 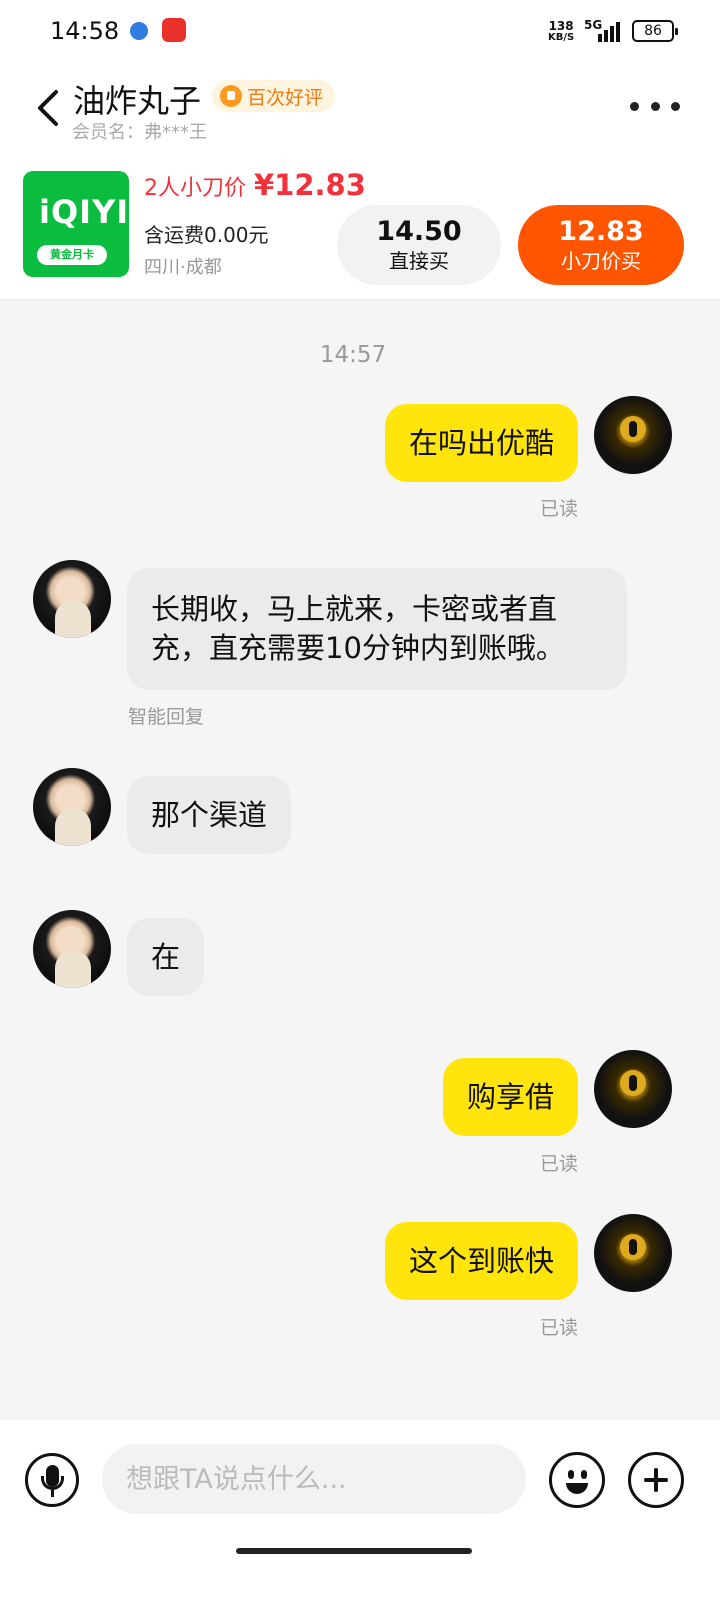 I want to click on seller-name: 油炸丸子, so click(x=137, y=99).